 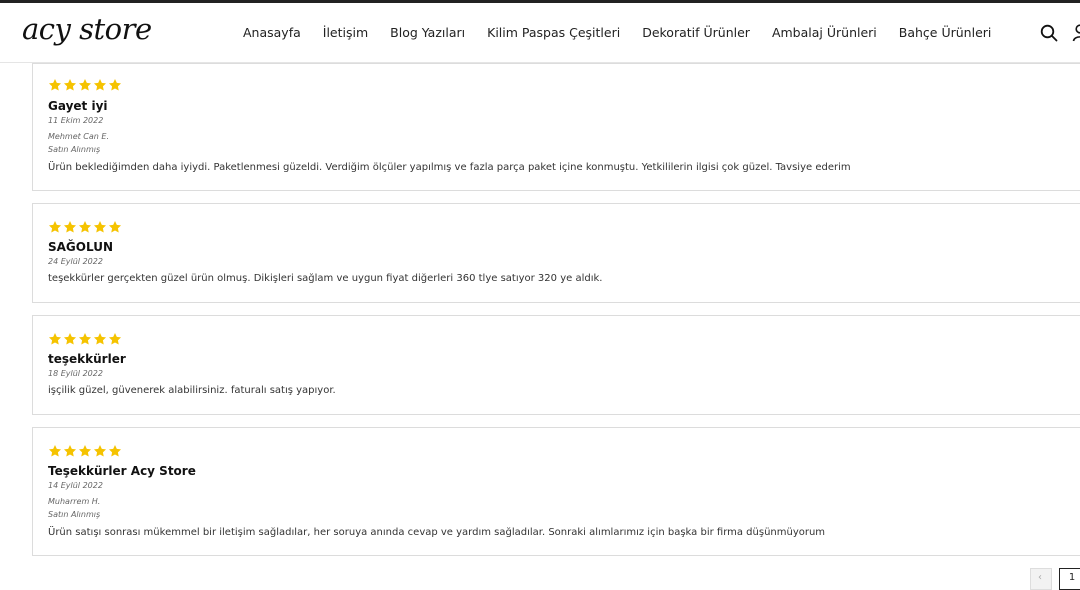 What do you see at coordinates (76, 120) in the screenshot?
I see `review-date: 11 Ekim 2022` at bounding box center [76, 120].